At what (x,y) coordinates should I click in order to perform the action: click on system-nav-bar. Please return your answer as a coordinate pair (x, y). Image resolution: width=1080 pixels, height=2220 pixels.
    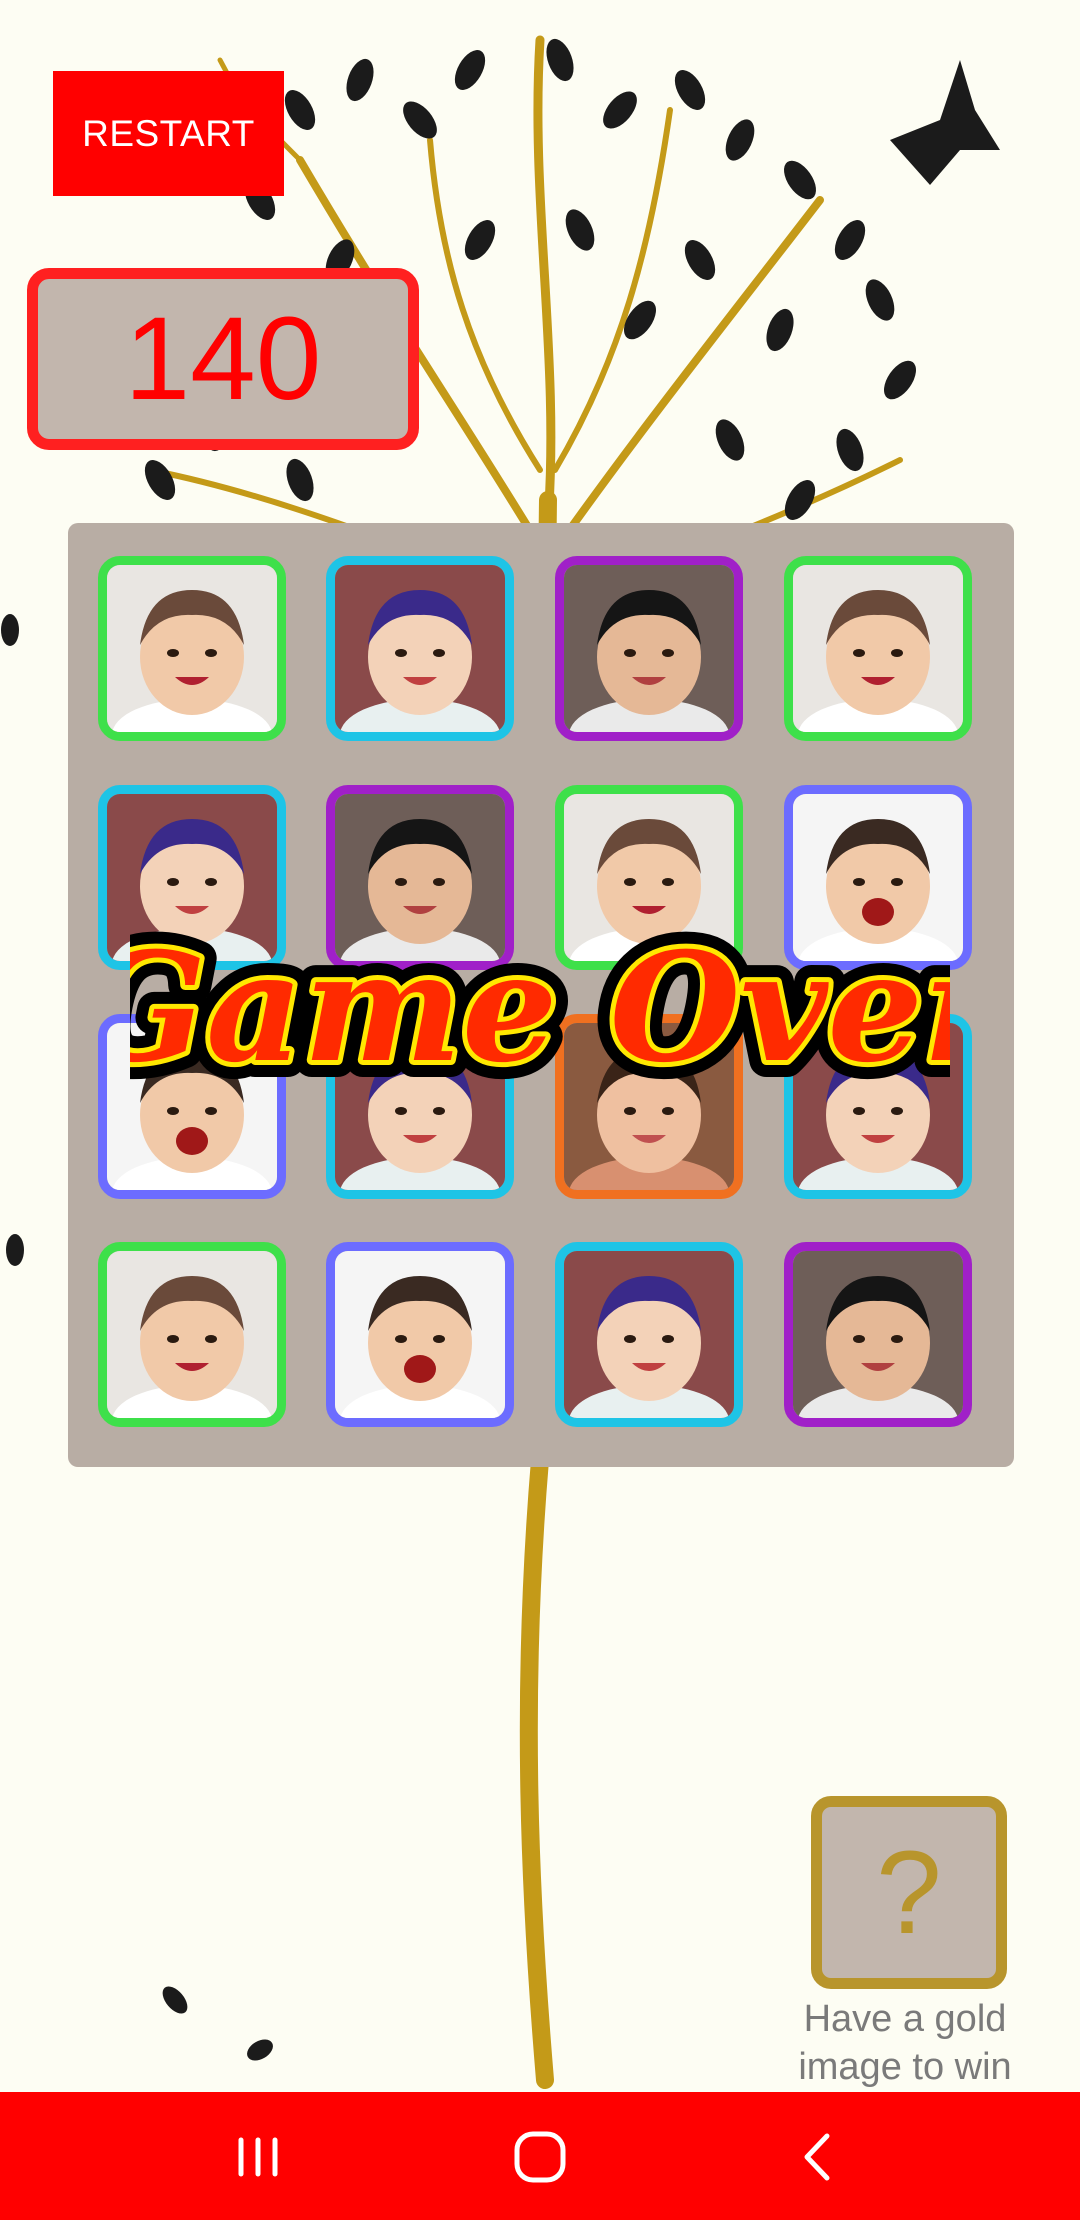
    Looking at the image, I should click on (540, 2156).